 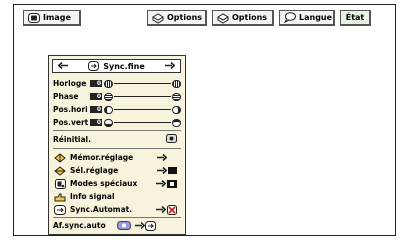 What do you see at coordinates (108, 83) in the screenshot?
I see `clock-knob-icon` at bounding box center [108, 83].